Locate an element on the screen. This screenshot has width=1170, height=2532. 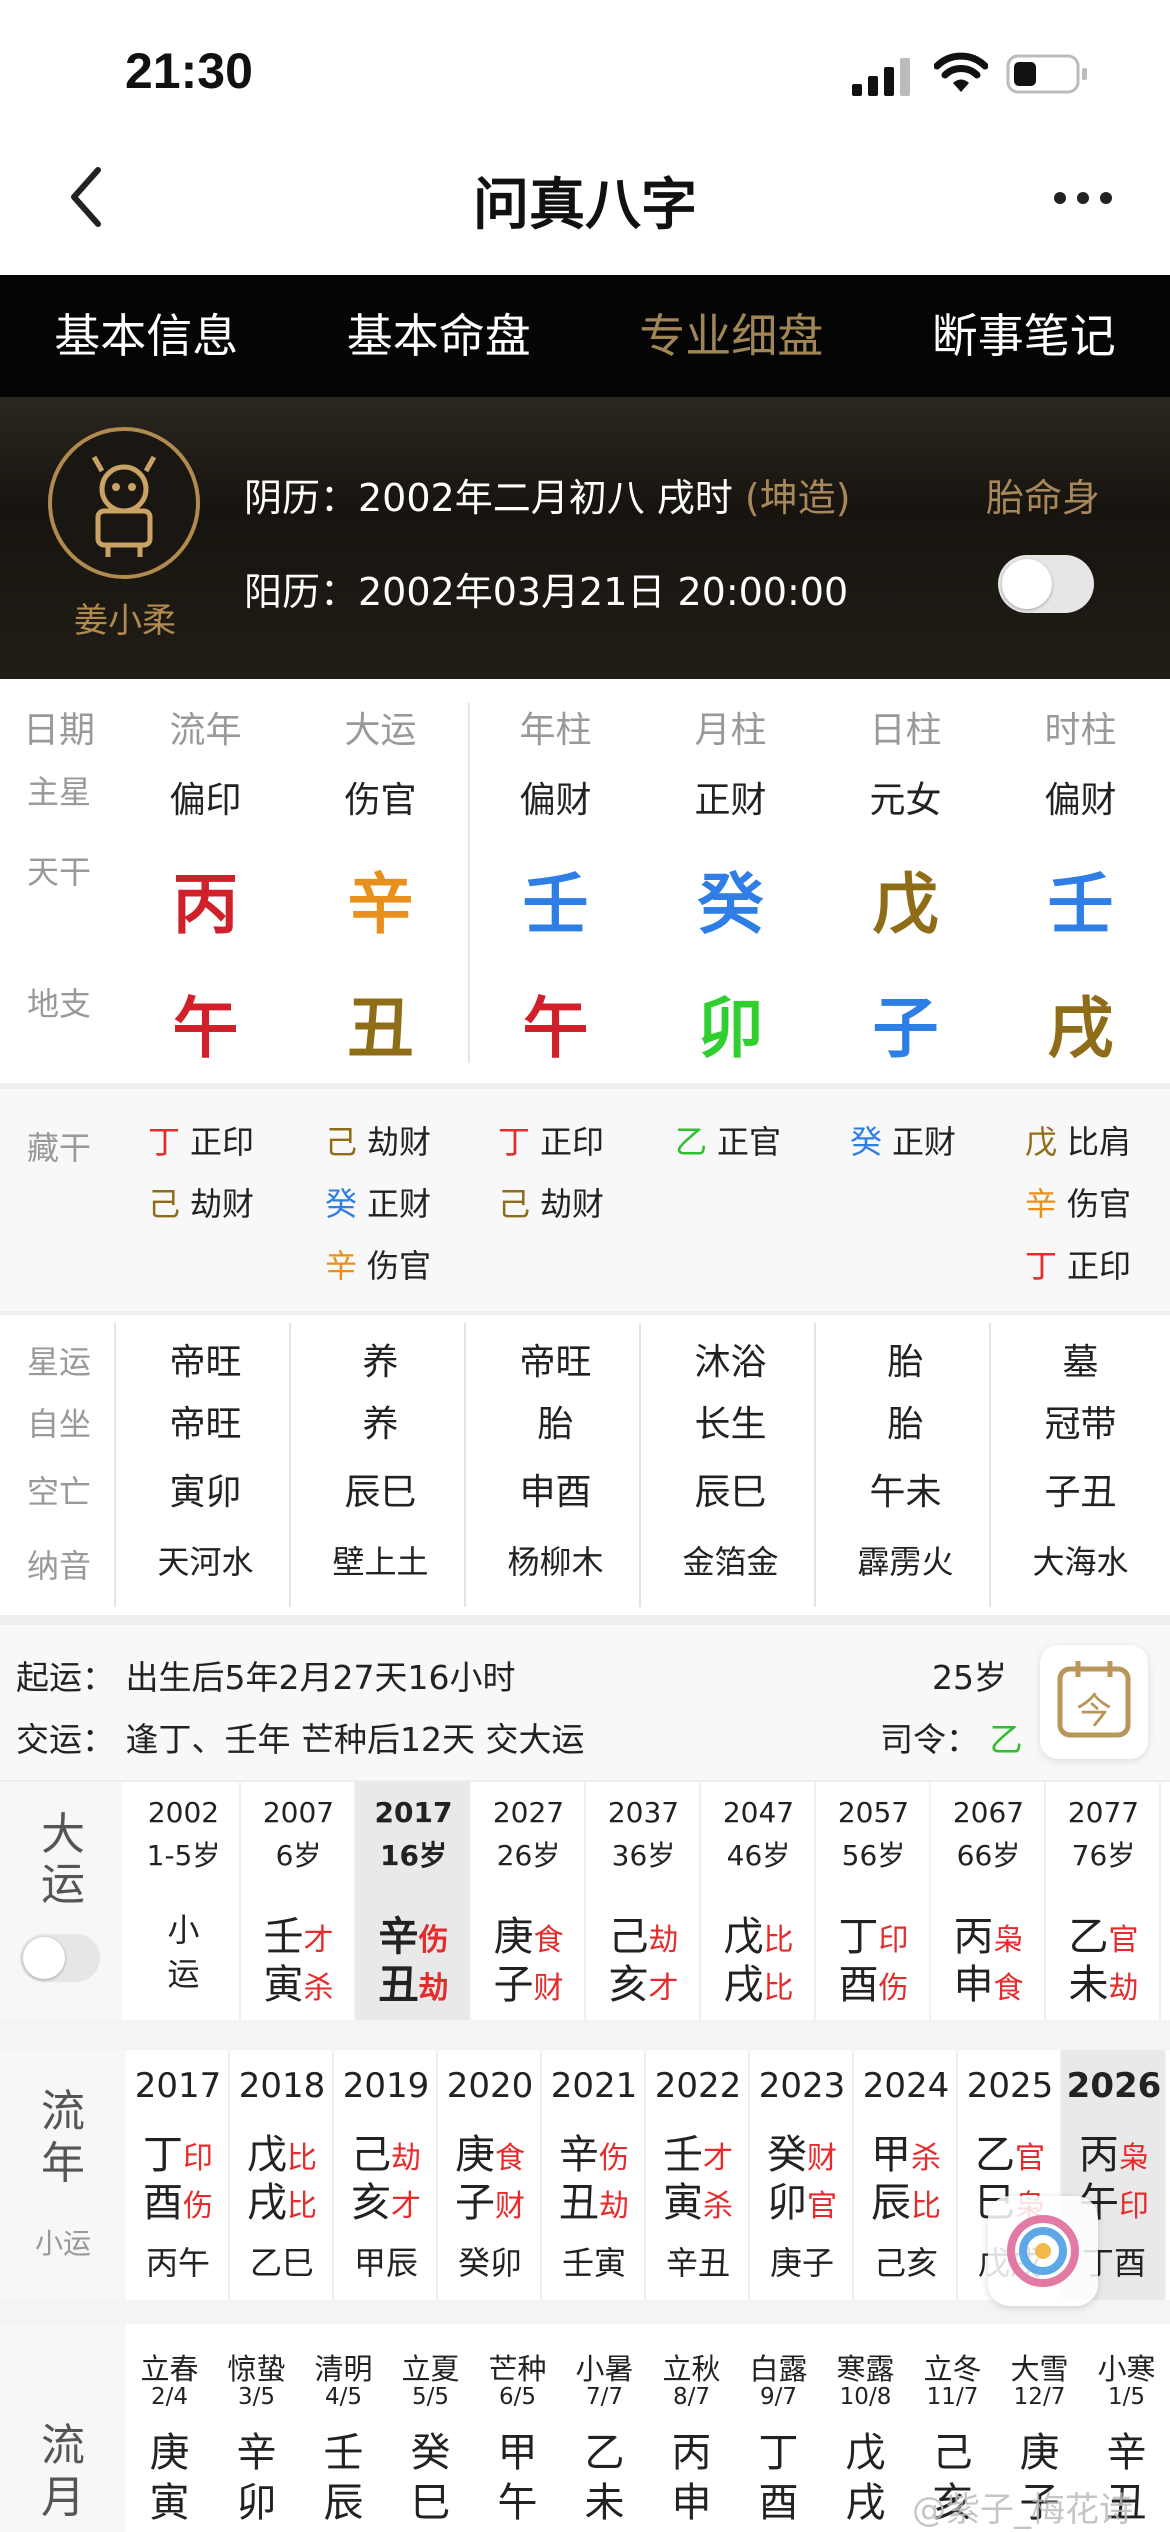
stars-cell: 子丑 is located at coordinates (1080, 1492).